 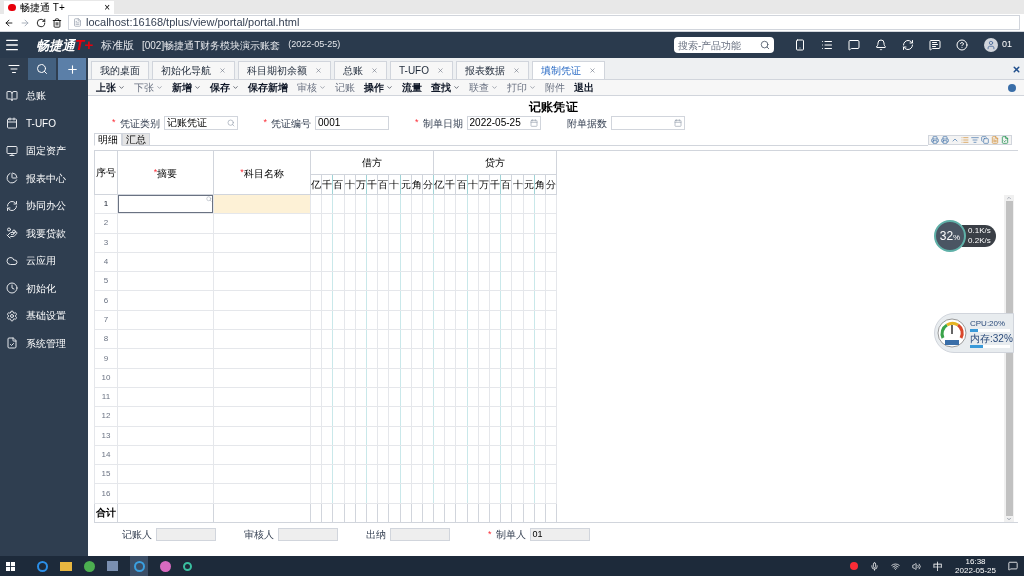 What do you see at coordinates (106, 301) in the screenshot?
I see `row-number: 6` at bounding box center [106, 301].